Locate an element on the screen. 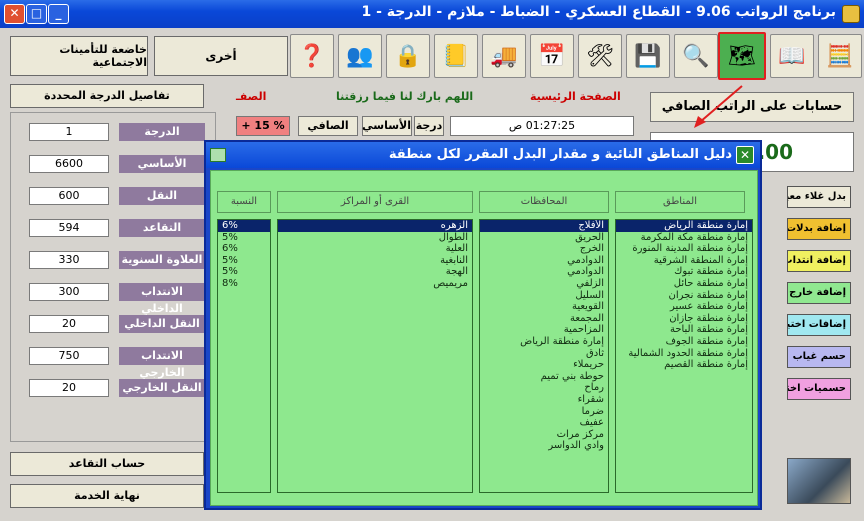 Image resolution: width=864 pixels, height=521 pixels. field-external-mandate: 750 الانتداب الخارجي is located at coordinates (117, 363).